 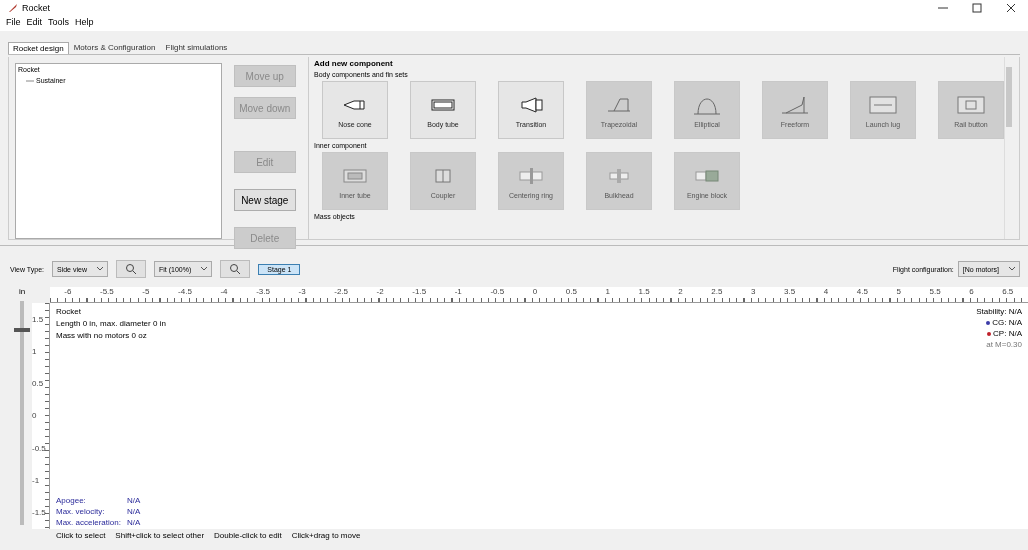 What do you see at coordinates (999, 311) in the screenshot?
I see `stability-label: Stability: N/A` at bounding box center [999, 311].